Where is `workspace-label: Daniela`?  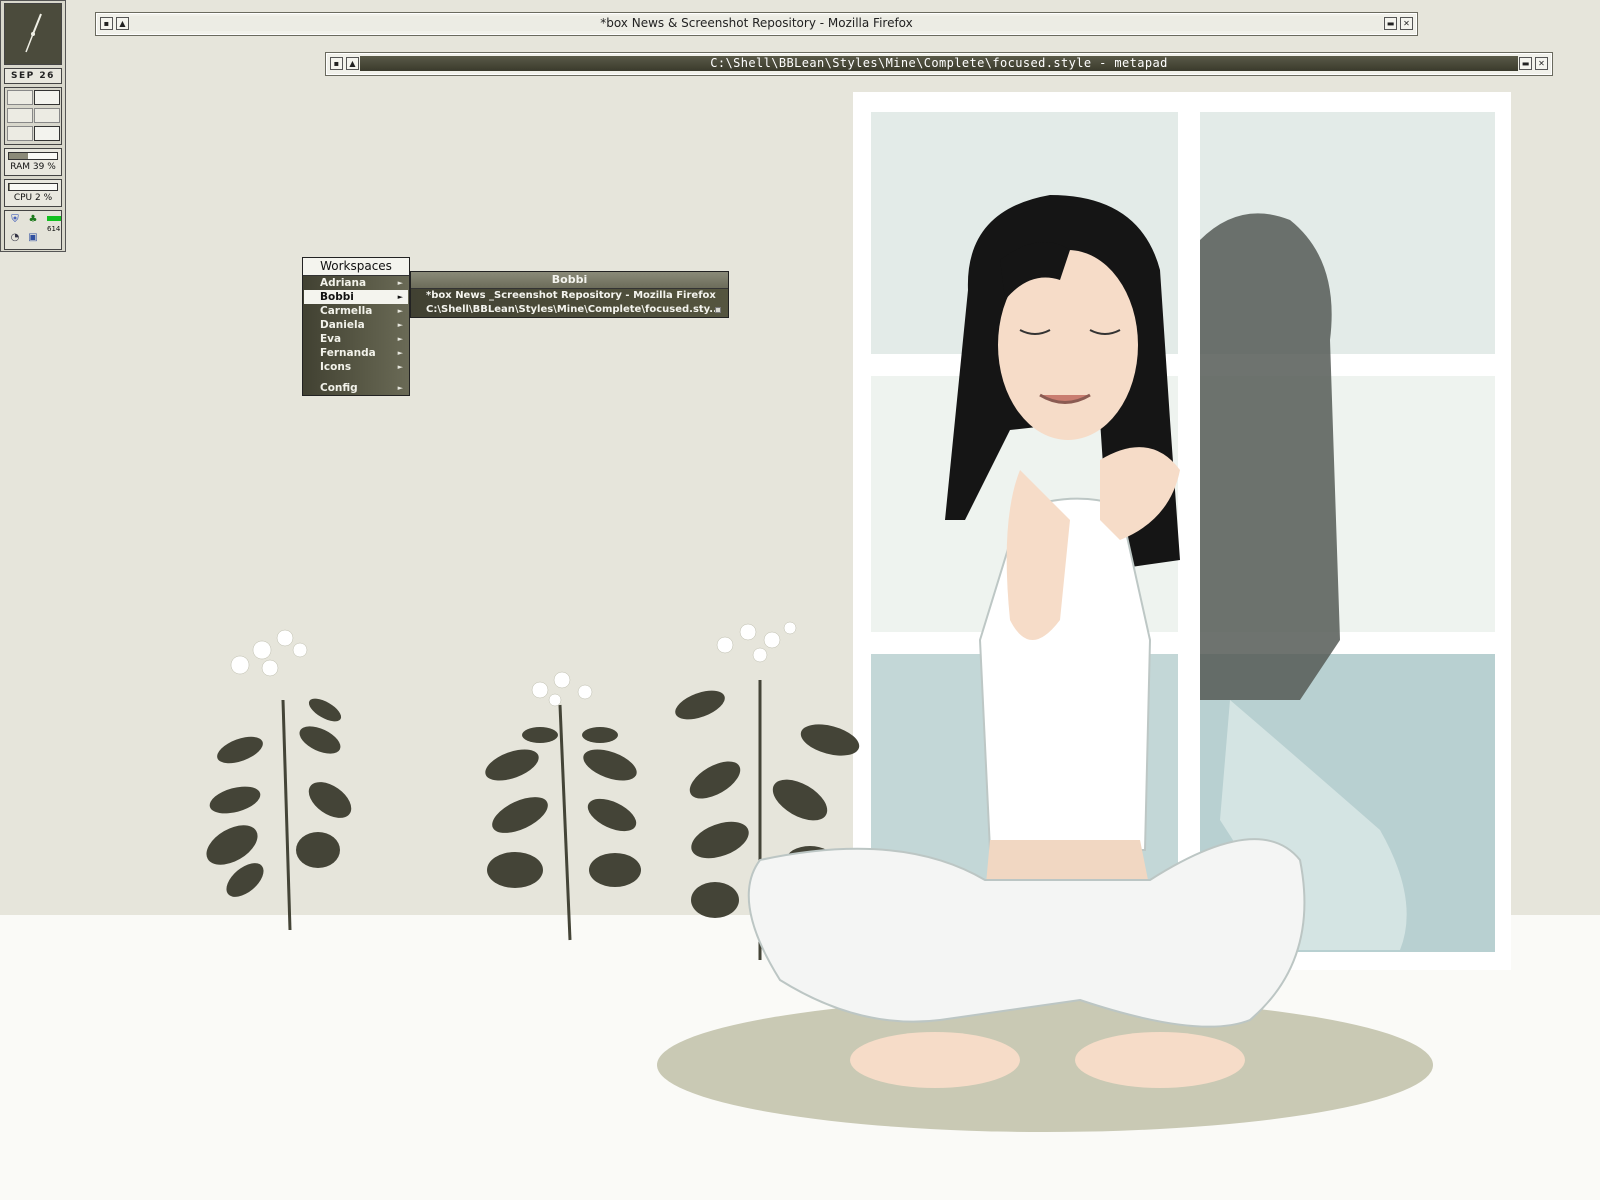
workspace-label: Daniela is located at coordinates (342, 325).